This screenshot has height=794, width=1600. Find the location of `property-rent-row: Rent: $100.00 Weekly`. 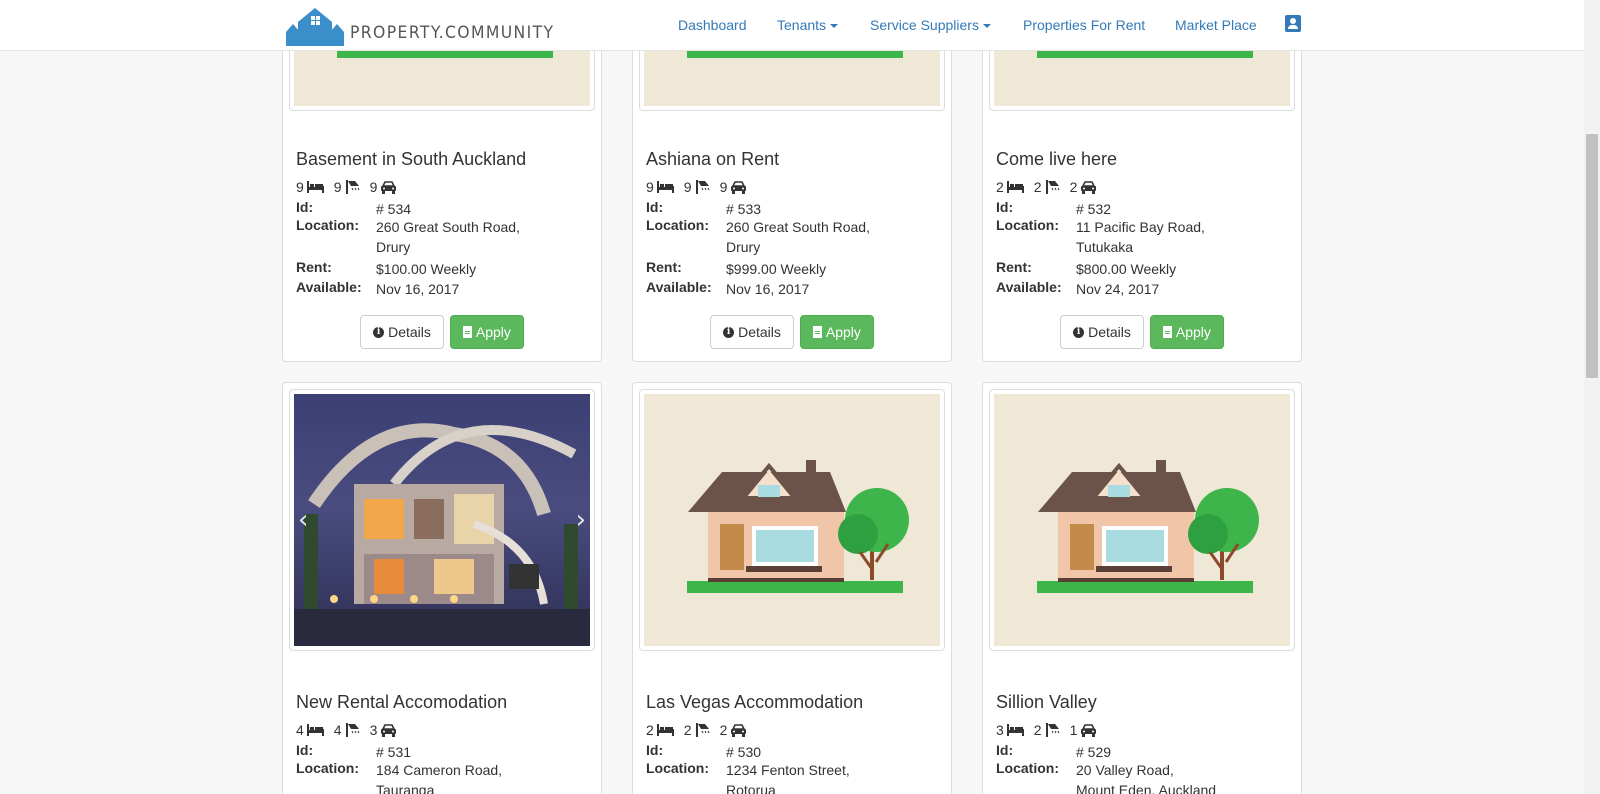

property-rent-row: Rent: $100.00 Weekly is located at coordinates (421, 269).